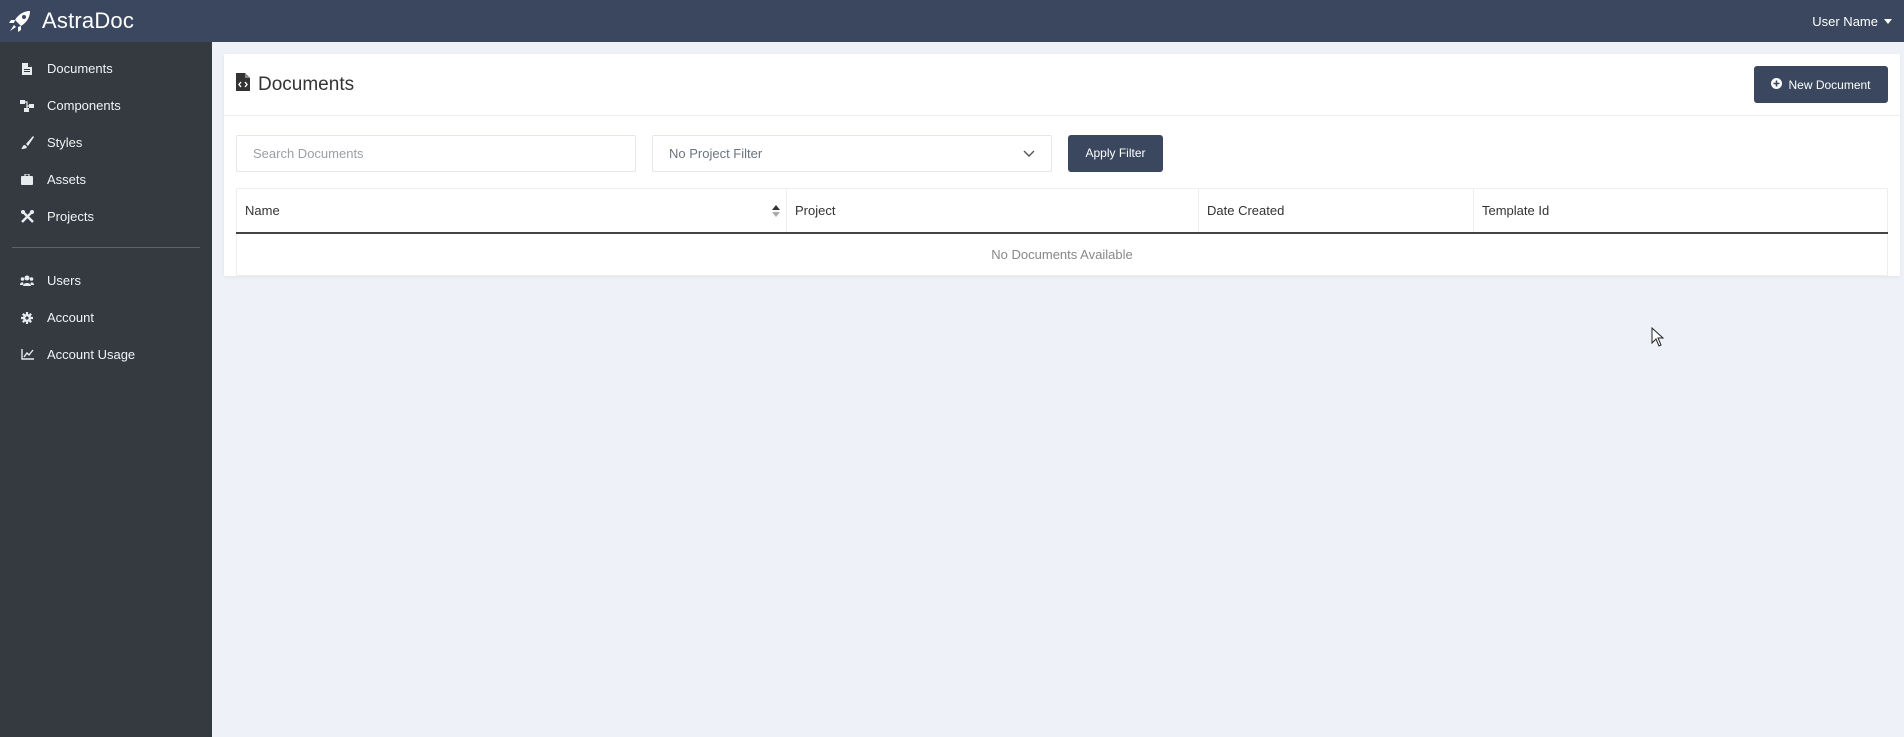  I want to click on sidebar-item-documents: Documents, so click(106, 68).